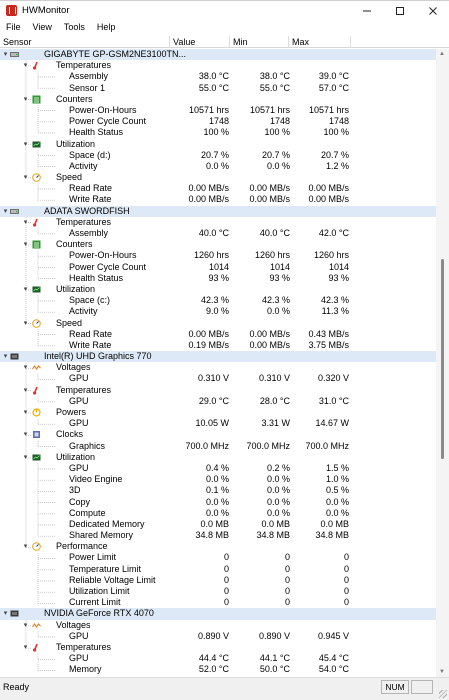 Image resolution: width=449 pixels, height=700 pixels. I want to click on sensor-group-row: ▾ Clocks, so click(218, 434).